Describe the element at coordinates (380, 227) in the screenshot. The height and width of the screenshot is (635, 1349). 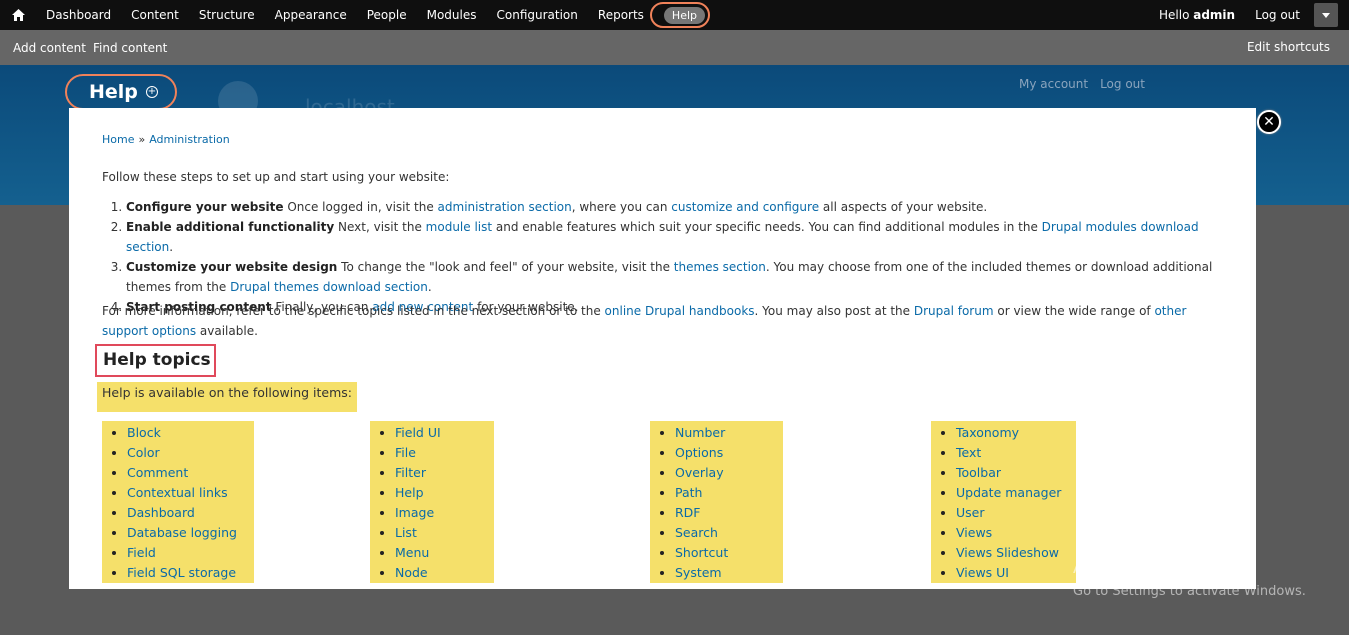
I see `step-text: Next, visit the` at that location.